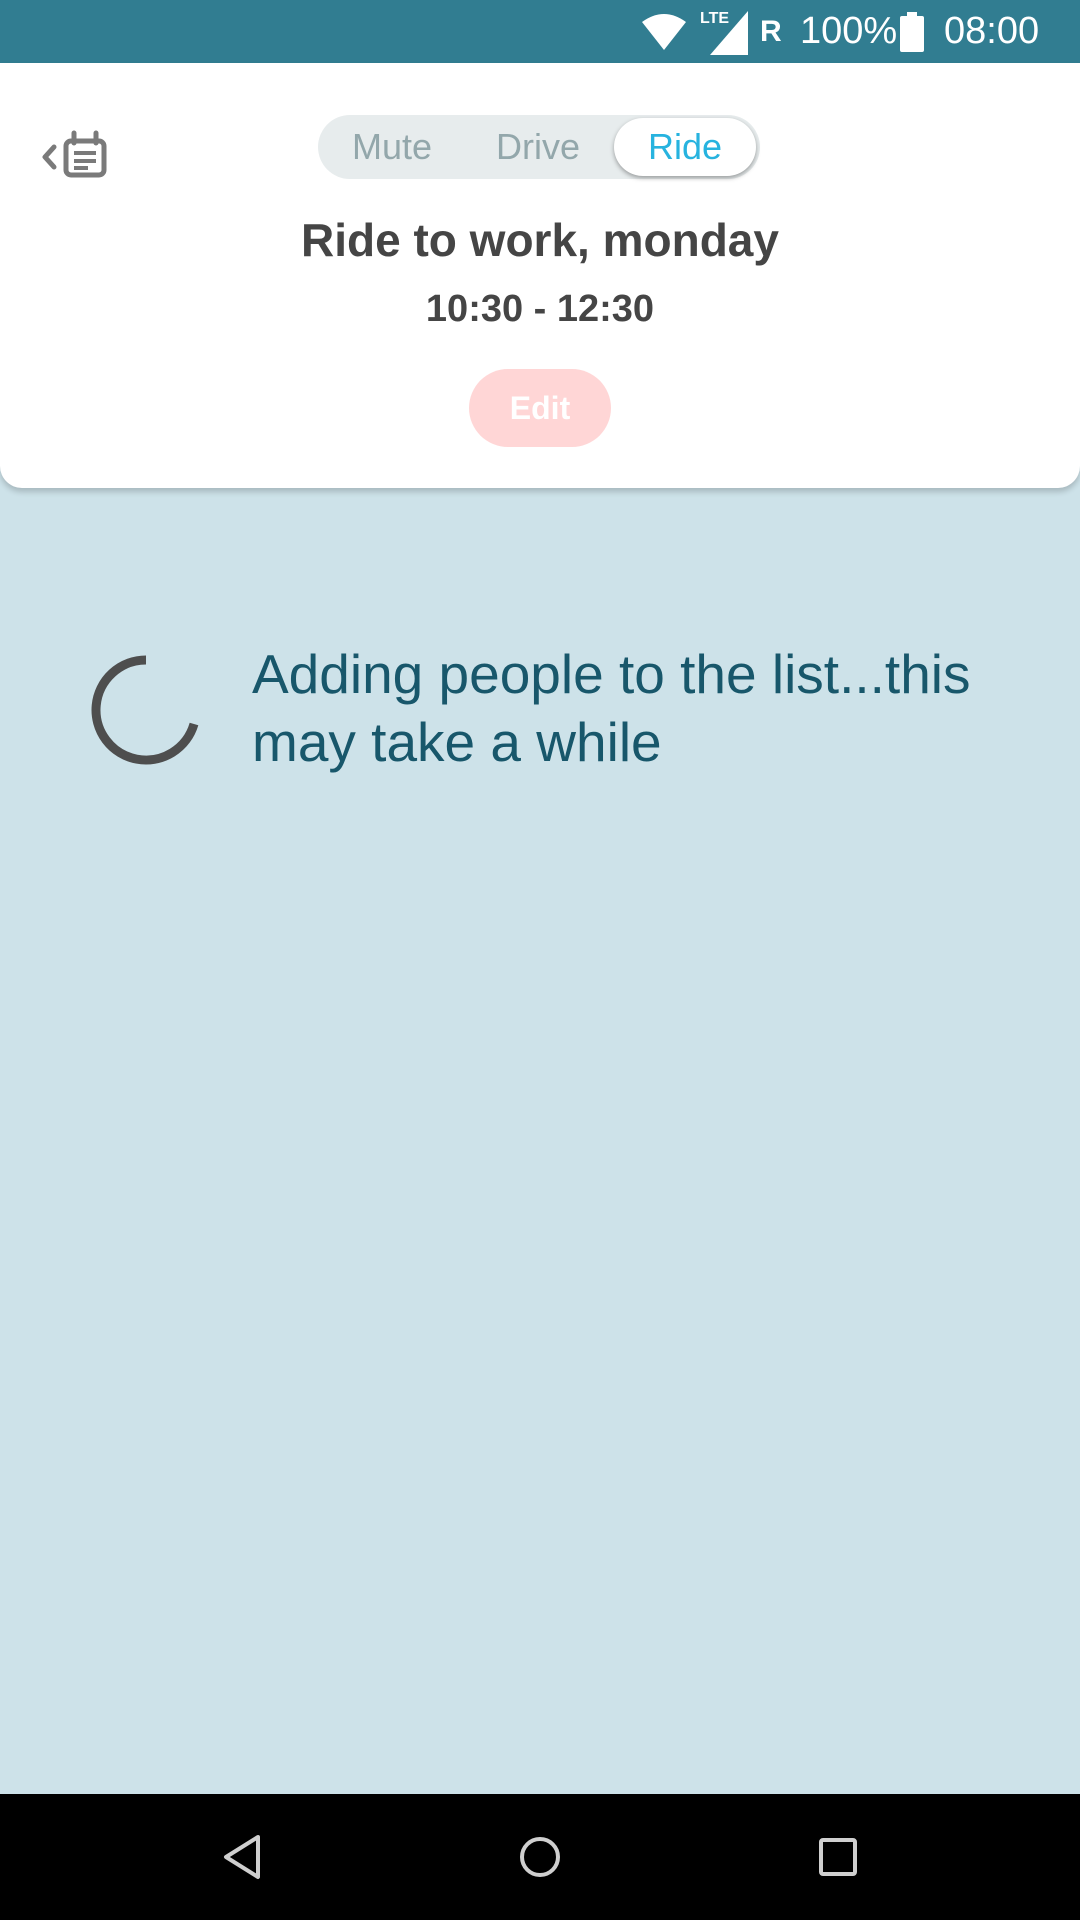  What do you see at coordinates (146, 710) in the screenshot?
I see `loading-spinner-icon` at bounding box center [146, 710].